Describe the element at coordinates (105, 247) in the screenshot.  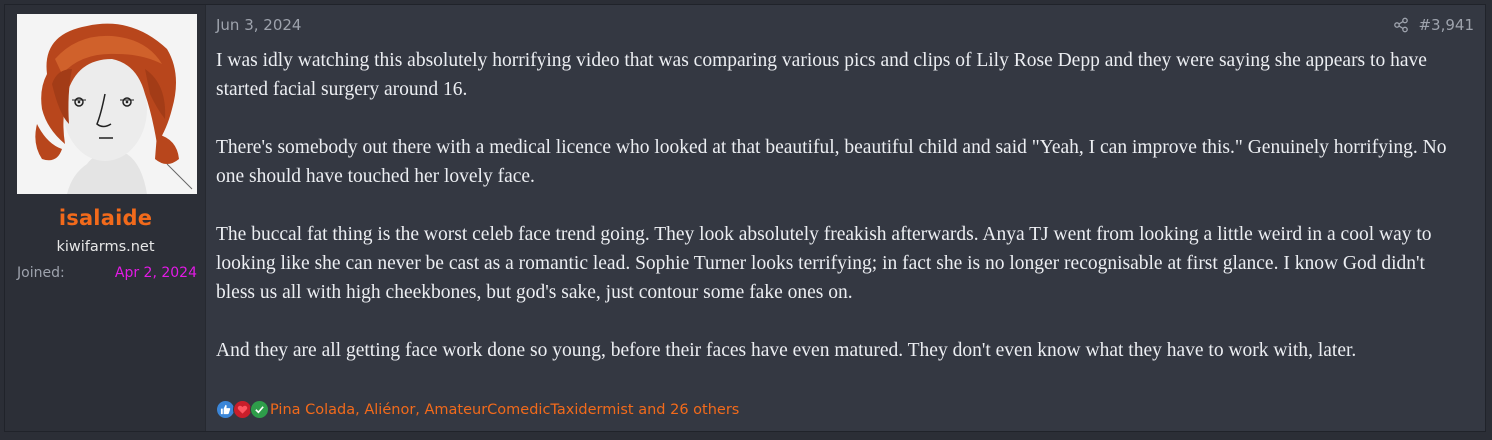
I see `user-title: kiwifarms.net` at that location.